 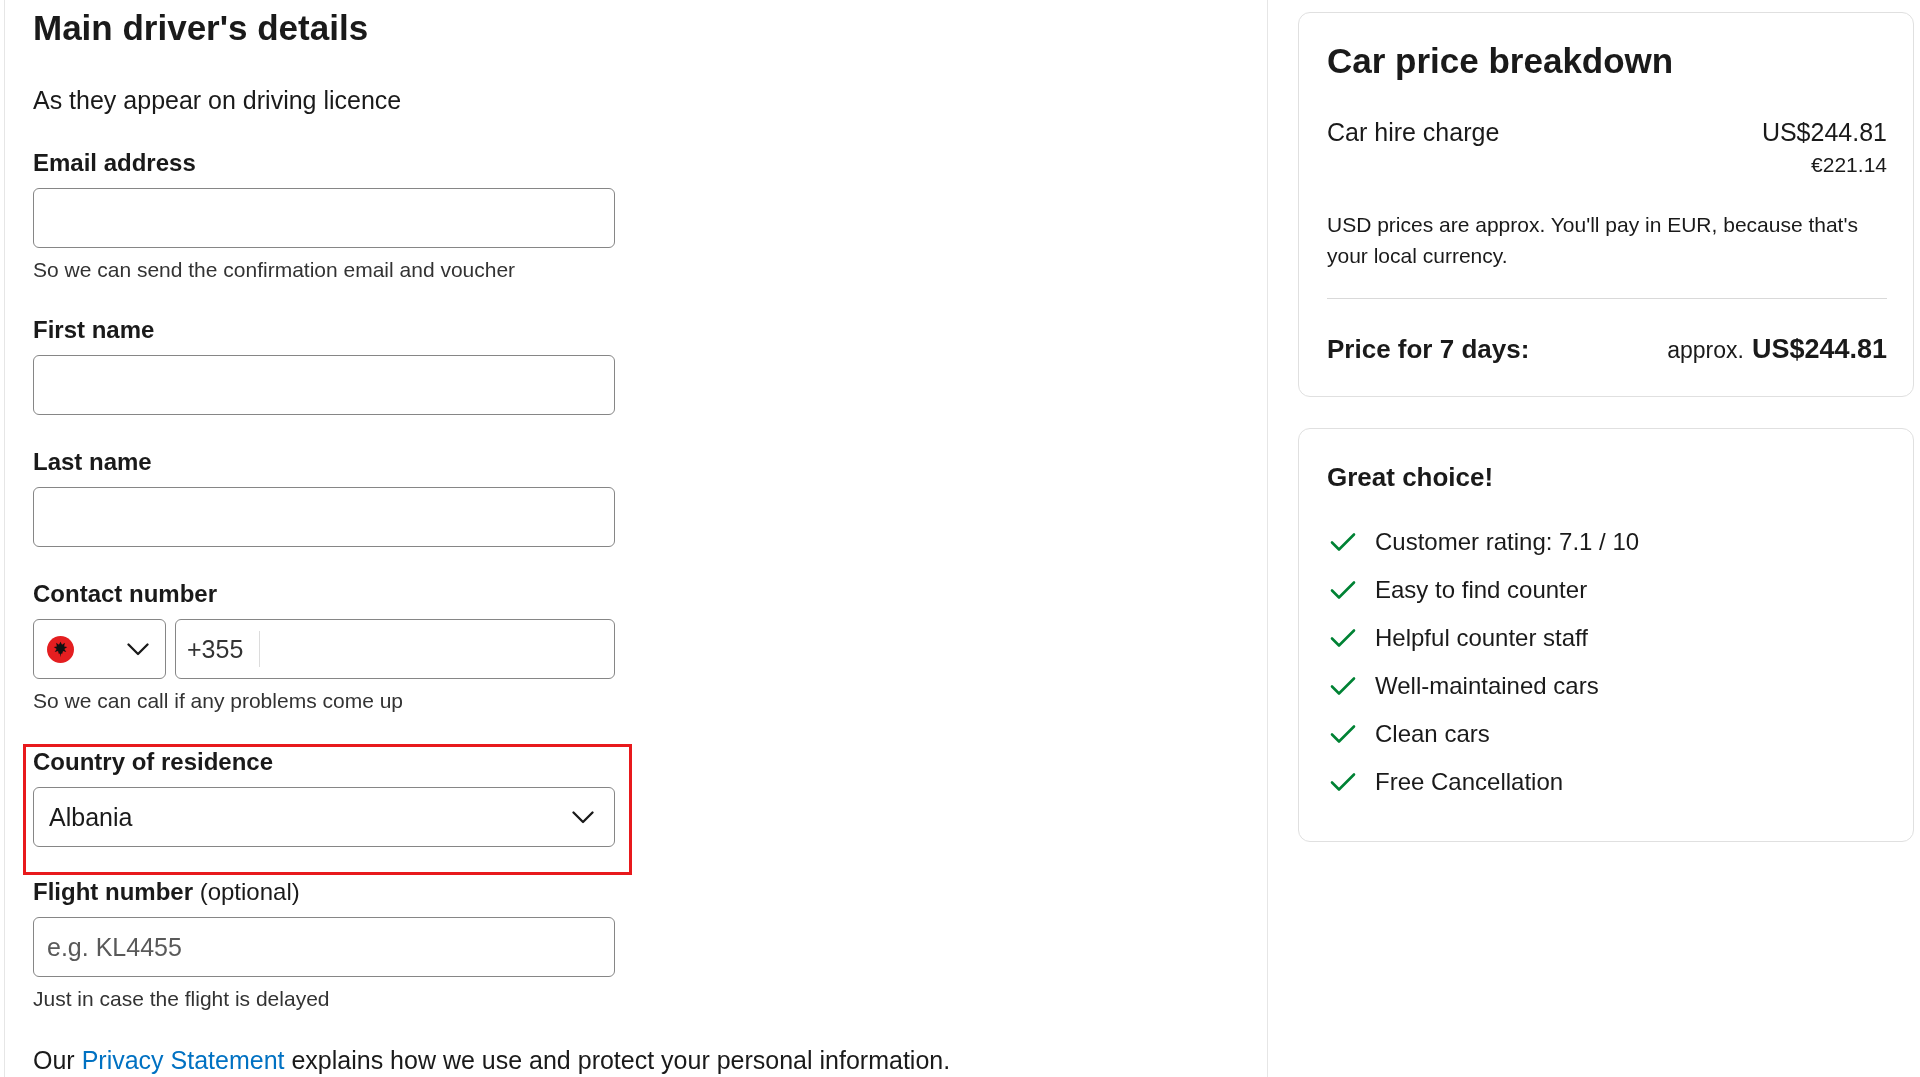 What do you see at coordinates (125, 594) in the screenshot?
I see `field-label: Contact number` at bounding box center [125, 594].